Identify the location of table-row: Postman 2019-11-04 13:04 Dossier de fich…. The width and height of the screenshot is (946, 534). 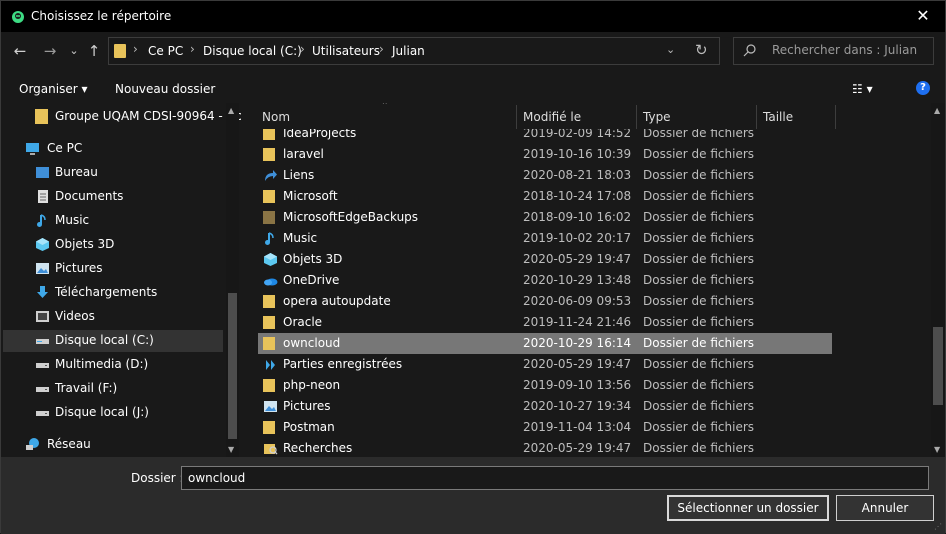
(545, 427).